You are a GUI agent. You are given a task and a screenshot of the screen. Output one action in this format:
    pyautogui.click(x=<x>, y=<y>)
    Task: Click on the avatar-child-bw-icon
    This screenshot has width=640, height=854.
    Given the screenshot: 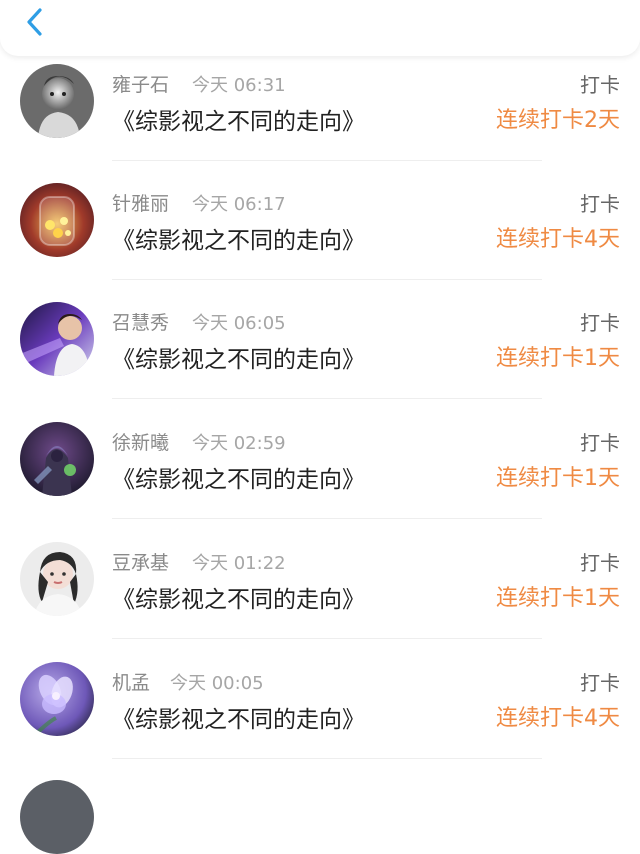 What is the action you would take?
    pyautogui.click(x=57, y=101)
    